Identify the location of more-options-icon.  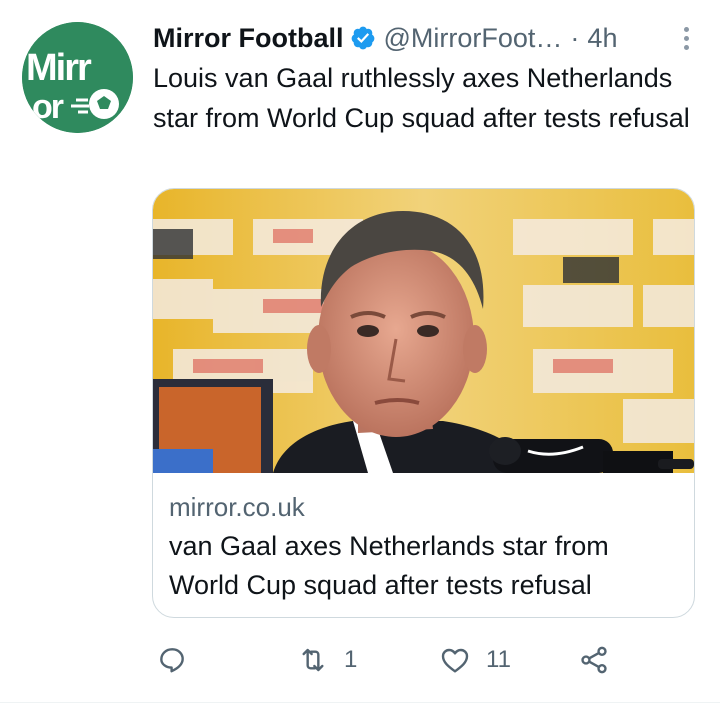
(686, 38).